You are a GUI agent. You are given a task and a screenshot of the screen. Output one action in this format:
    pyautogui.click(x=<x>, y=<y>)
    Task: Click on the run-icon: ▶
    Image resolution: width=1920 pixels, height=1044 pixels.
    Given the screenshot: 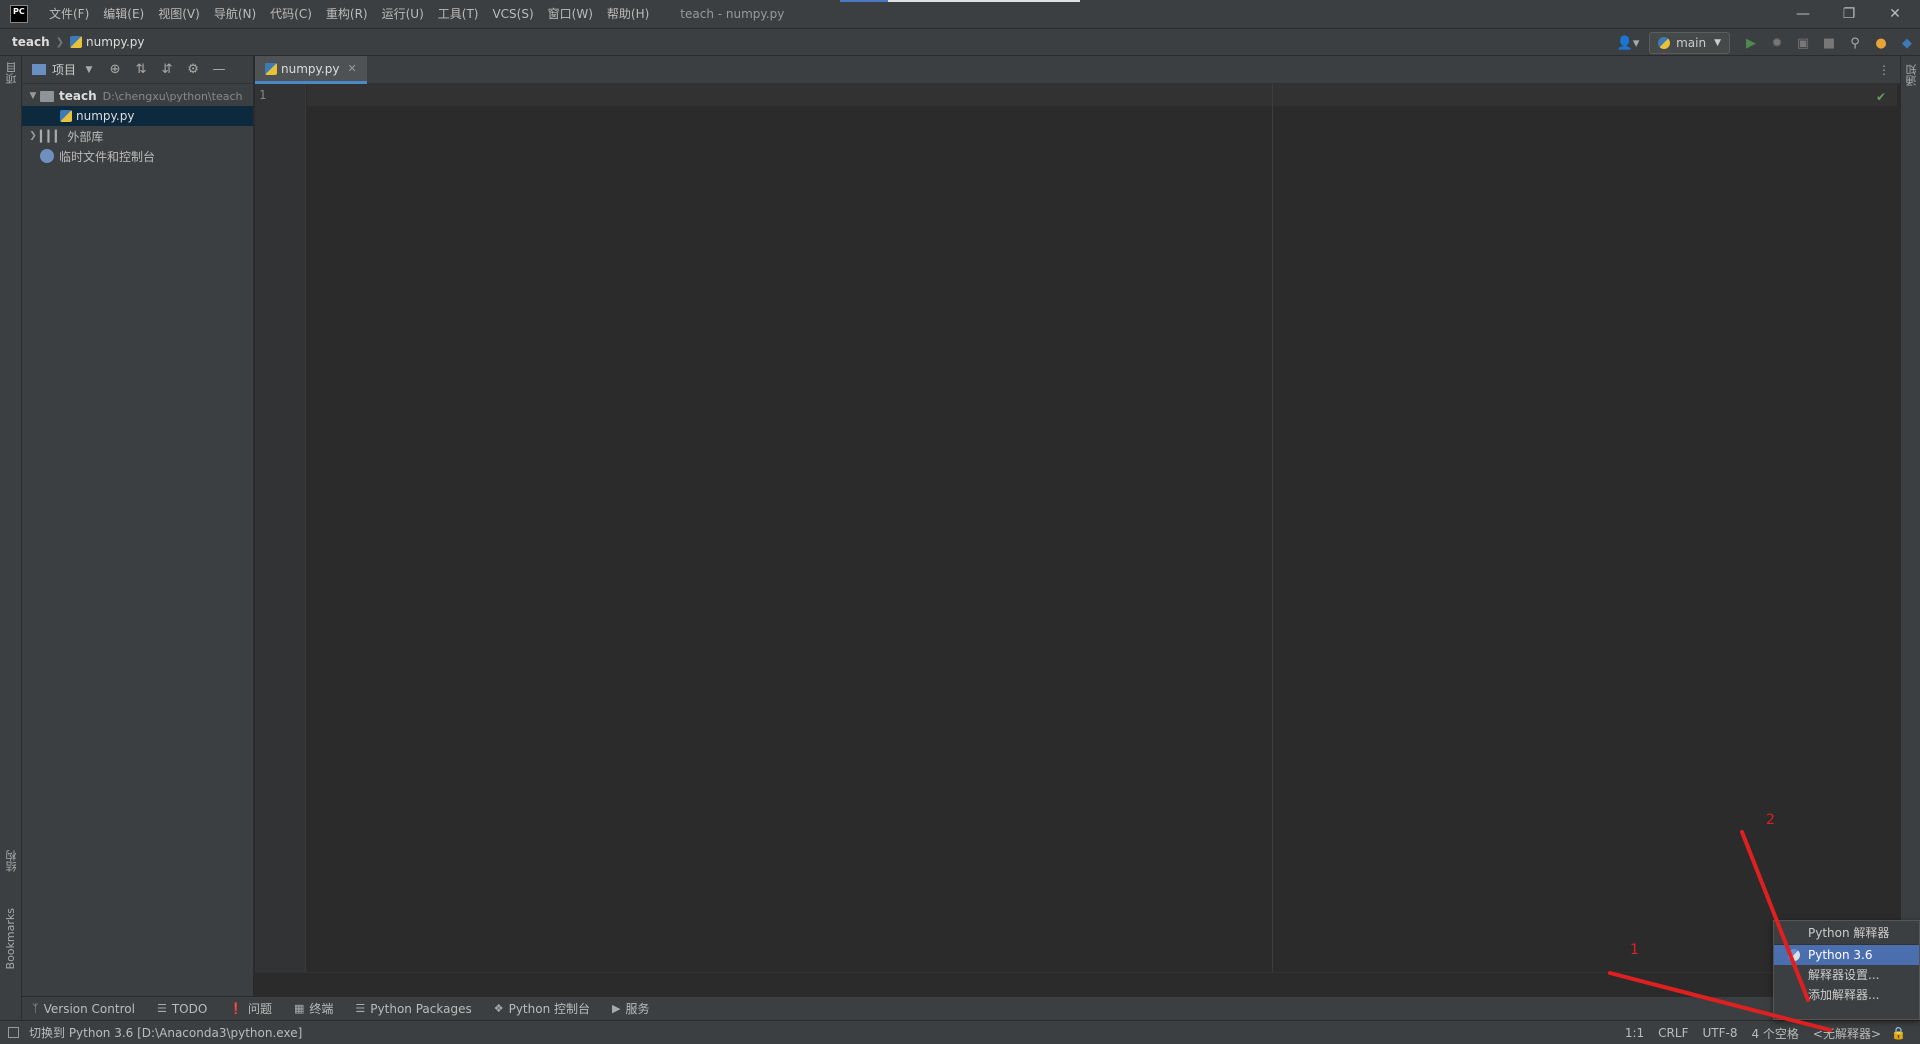 What is the action you would take?
    pyautogui.click(x=1751, y=43)
    